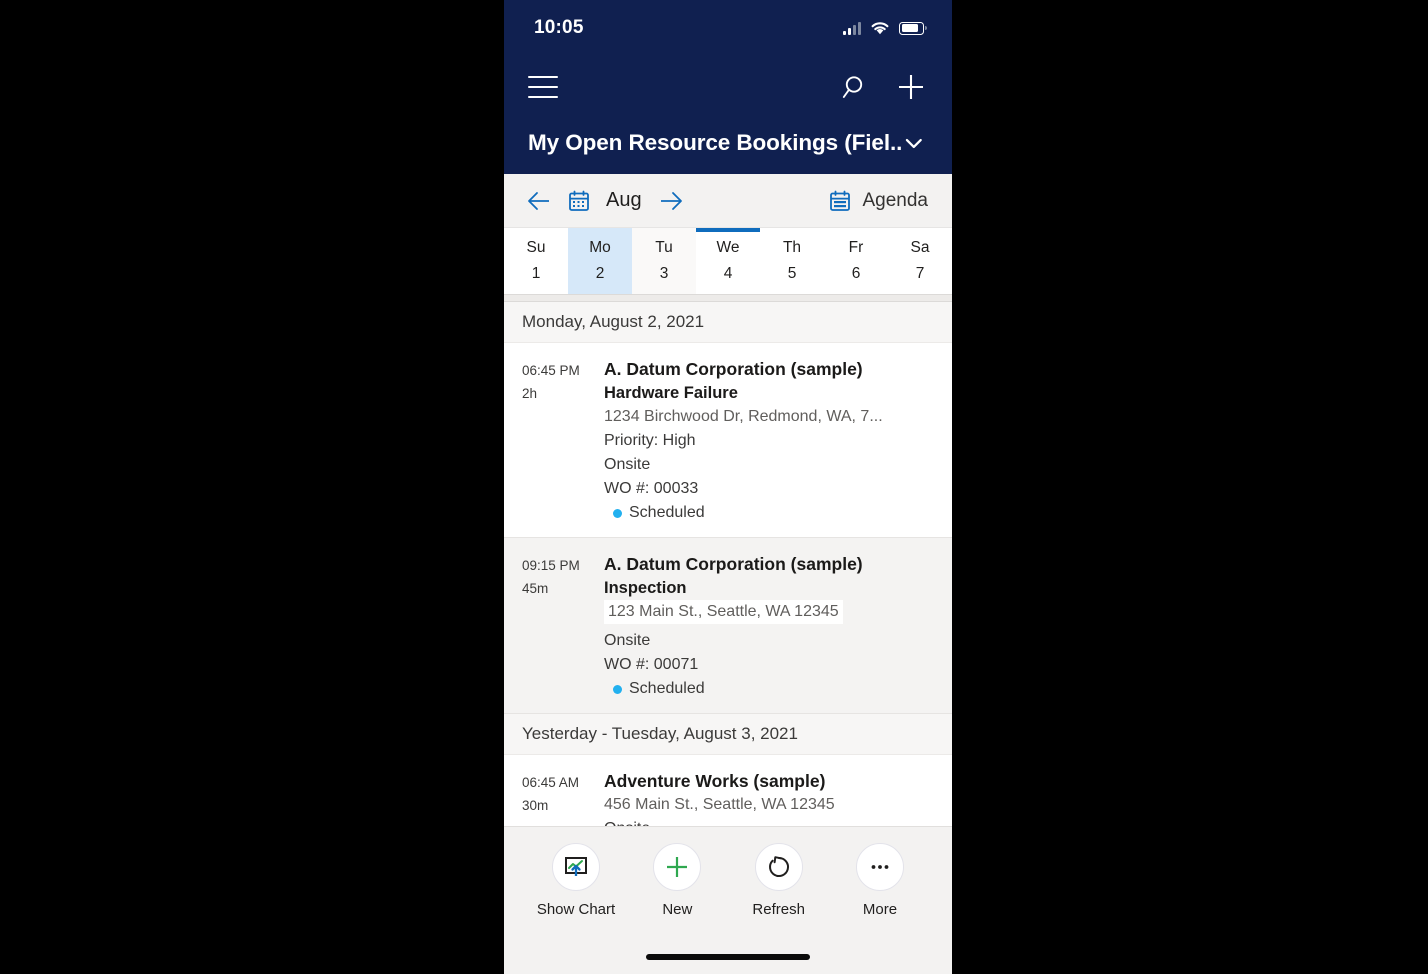  I want to click on day-cell-fr: Fr 6, so click(856, 261).